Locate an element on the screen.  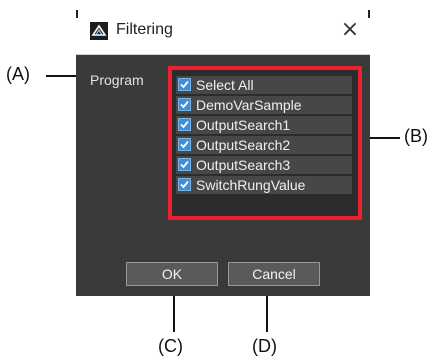
close-icon: × is located at coordinates (350, 30).